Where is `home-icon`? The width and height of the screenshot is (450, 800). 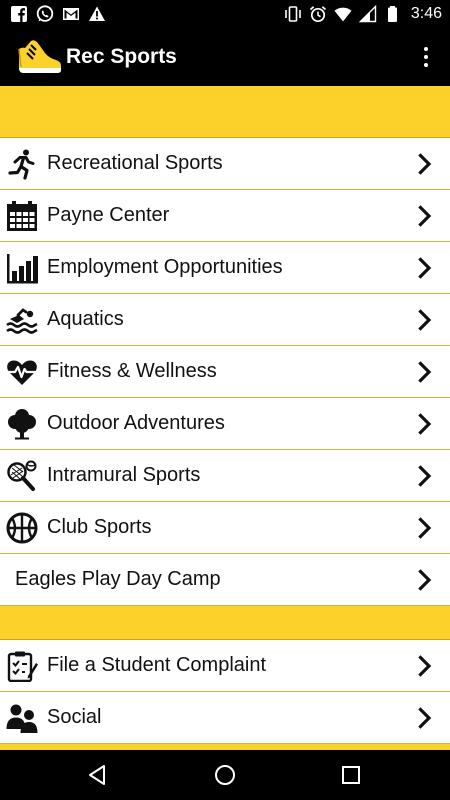 home-icon is located at coordinates (225, 775).